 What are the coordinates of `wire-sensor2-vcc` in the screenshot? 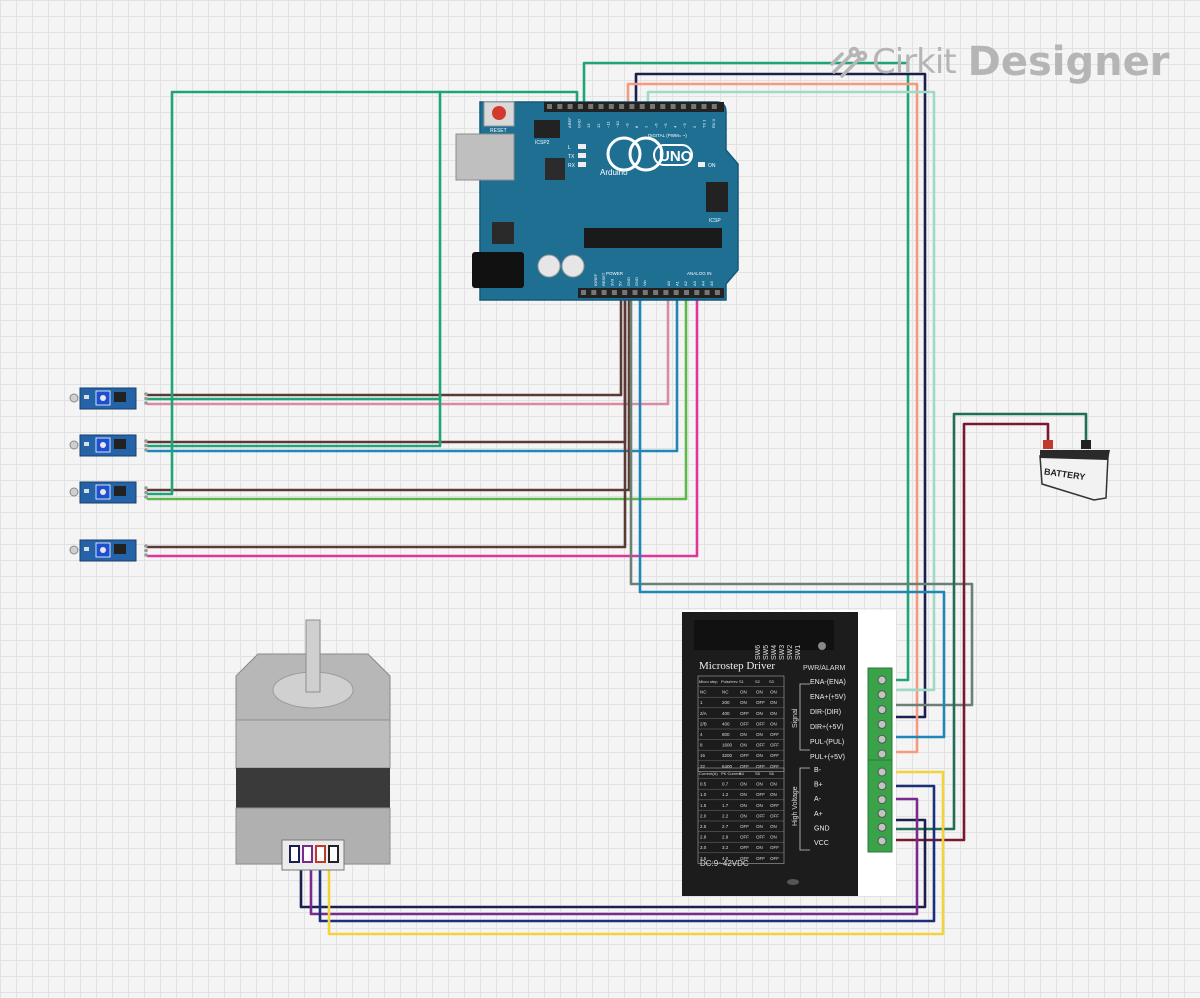 It's located at (386, 369).